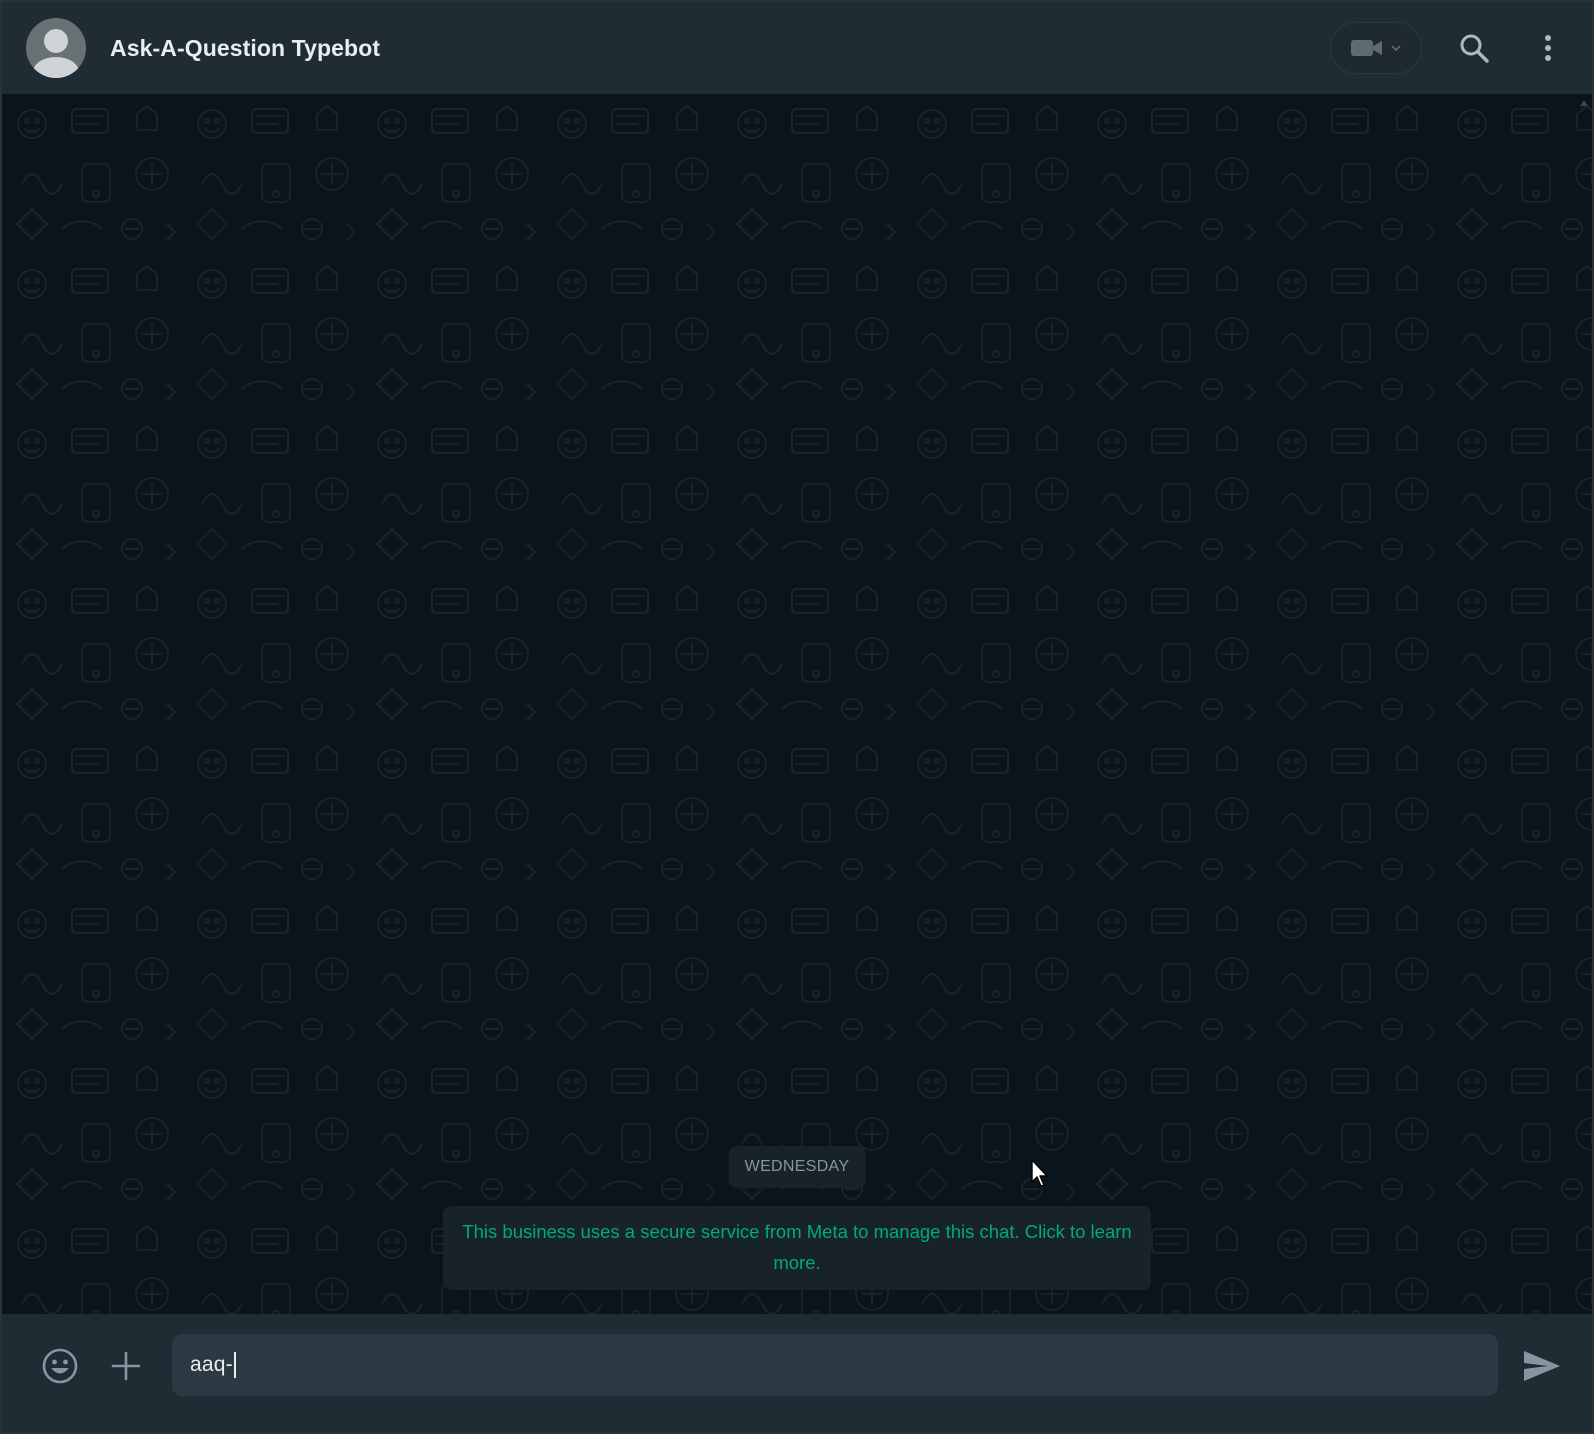 This screenshot has width=1594, height=1434. What do you see at coordinates (797, 48) in the screenshot?
I see `chat-header: Ask-A-Question Typebot` at bounding box center [797, 48].